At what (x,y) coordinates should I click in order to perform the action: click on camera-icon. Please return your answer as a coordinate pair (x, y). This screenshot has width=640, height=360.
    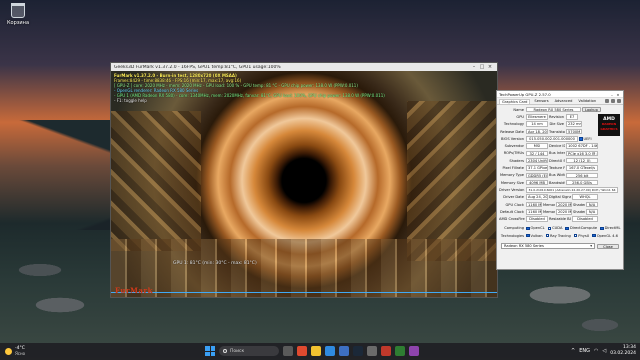
    Looking at the image, I should click on (607, 101).